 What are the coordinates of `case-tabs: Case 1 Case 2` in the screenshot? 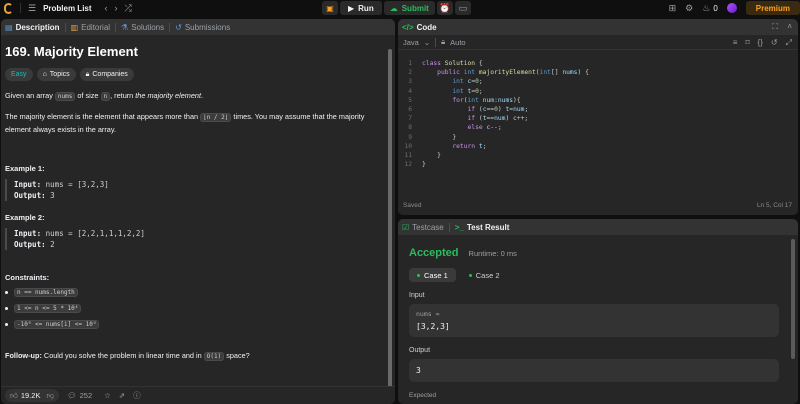 It's located at (603, 275).